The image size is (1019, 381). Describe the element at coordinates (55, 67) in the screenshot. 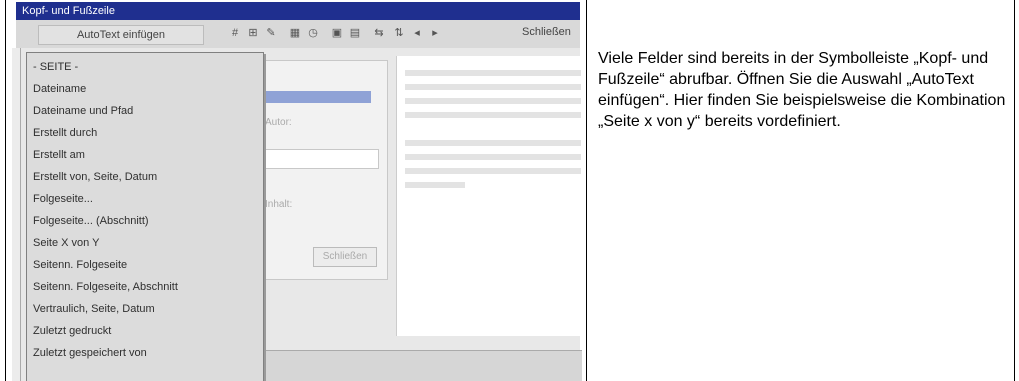

I see `menu-item: - SEITE -` at that location.